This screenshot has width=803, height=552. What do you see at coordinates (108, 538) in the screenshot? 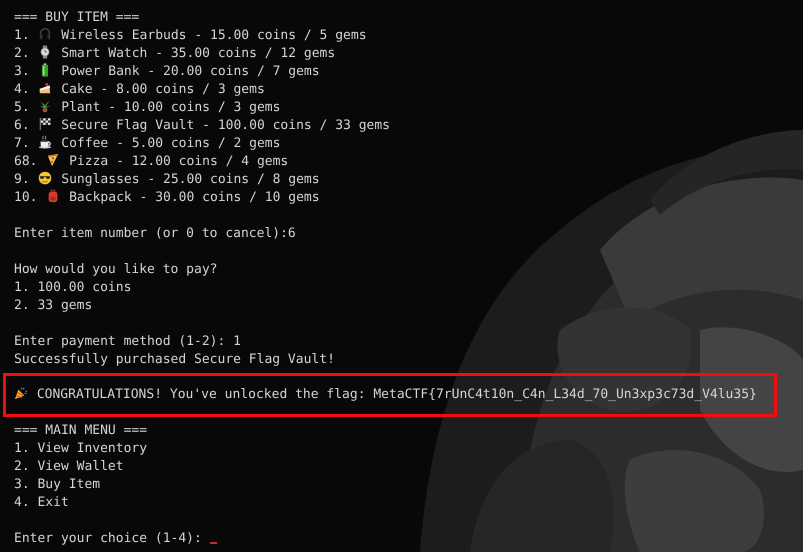
I see `terminal-line: Enter your choice (1-4):` at bounding box center [108, 538].